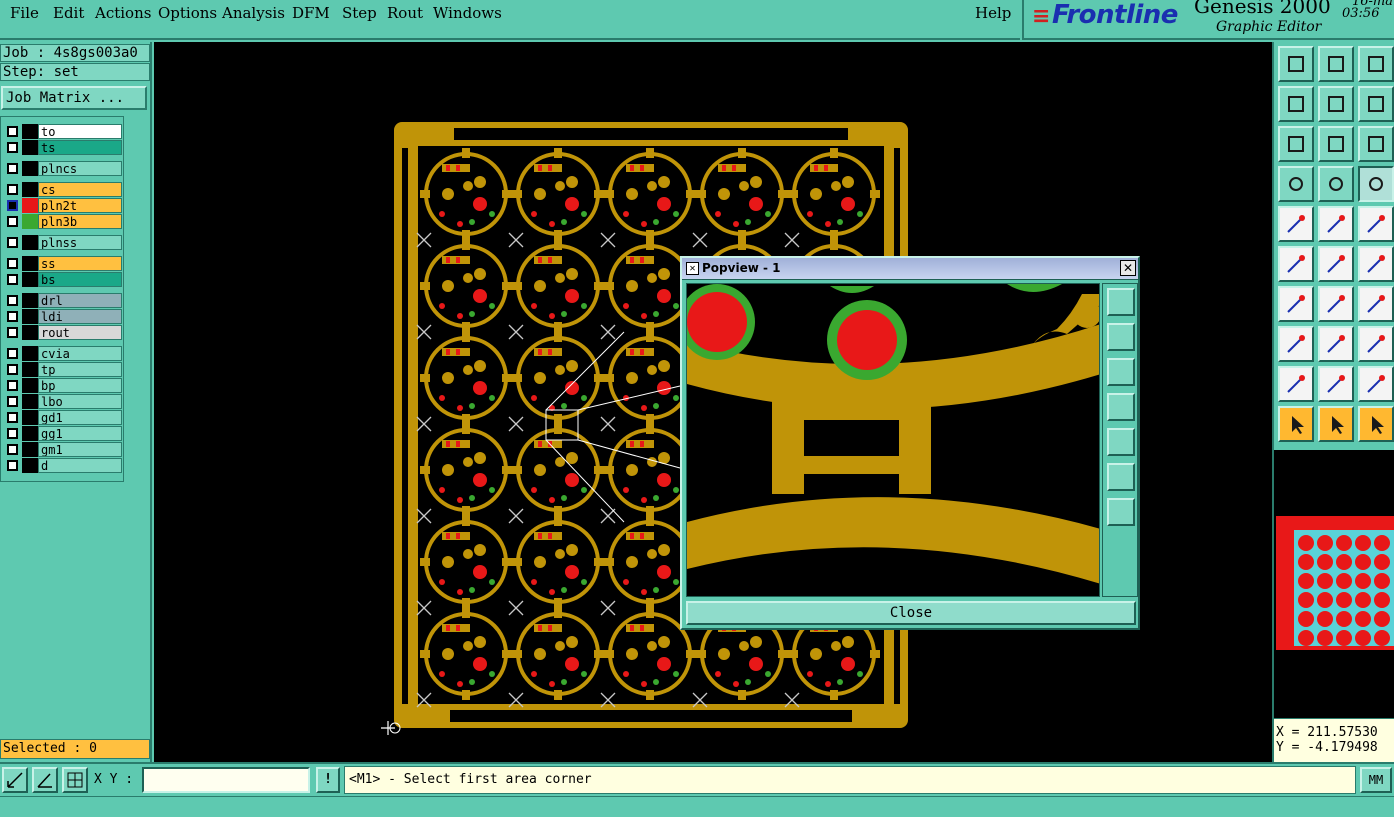  What do you see at coordinates (1296, 264) in the screenshot?
I see `connect-tool-icon` at bounding box center [1296, 264].